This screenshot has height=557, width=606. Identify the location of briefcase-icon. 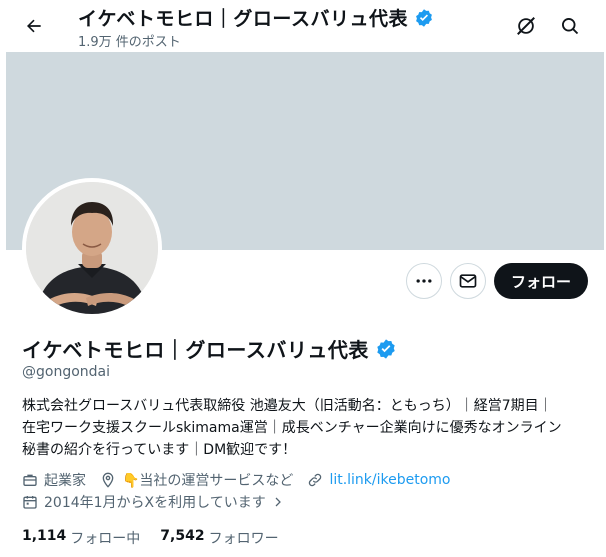
(30, 480).